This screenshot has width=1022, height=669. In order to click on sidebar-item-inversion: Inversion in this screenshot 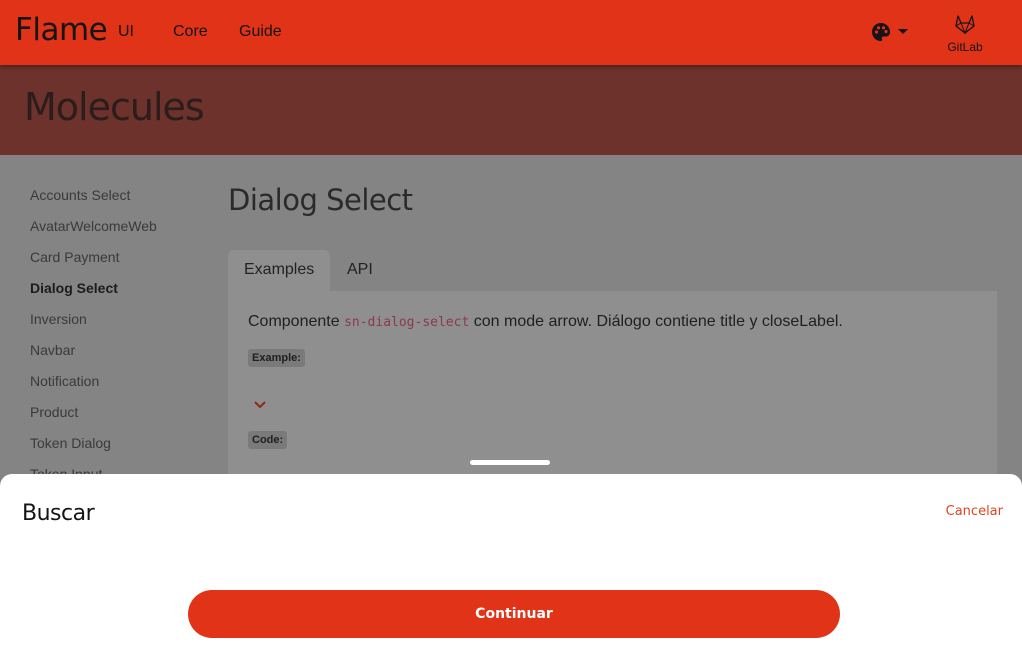, I will do `click(115, 324)`.